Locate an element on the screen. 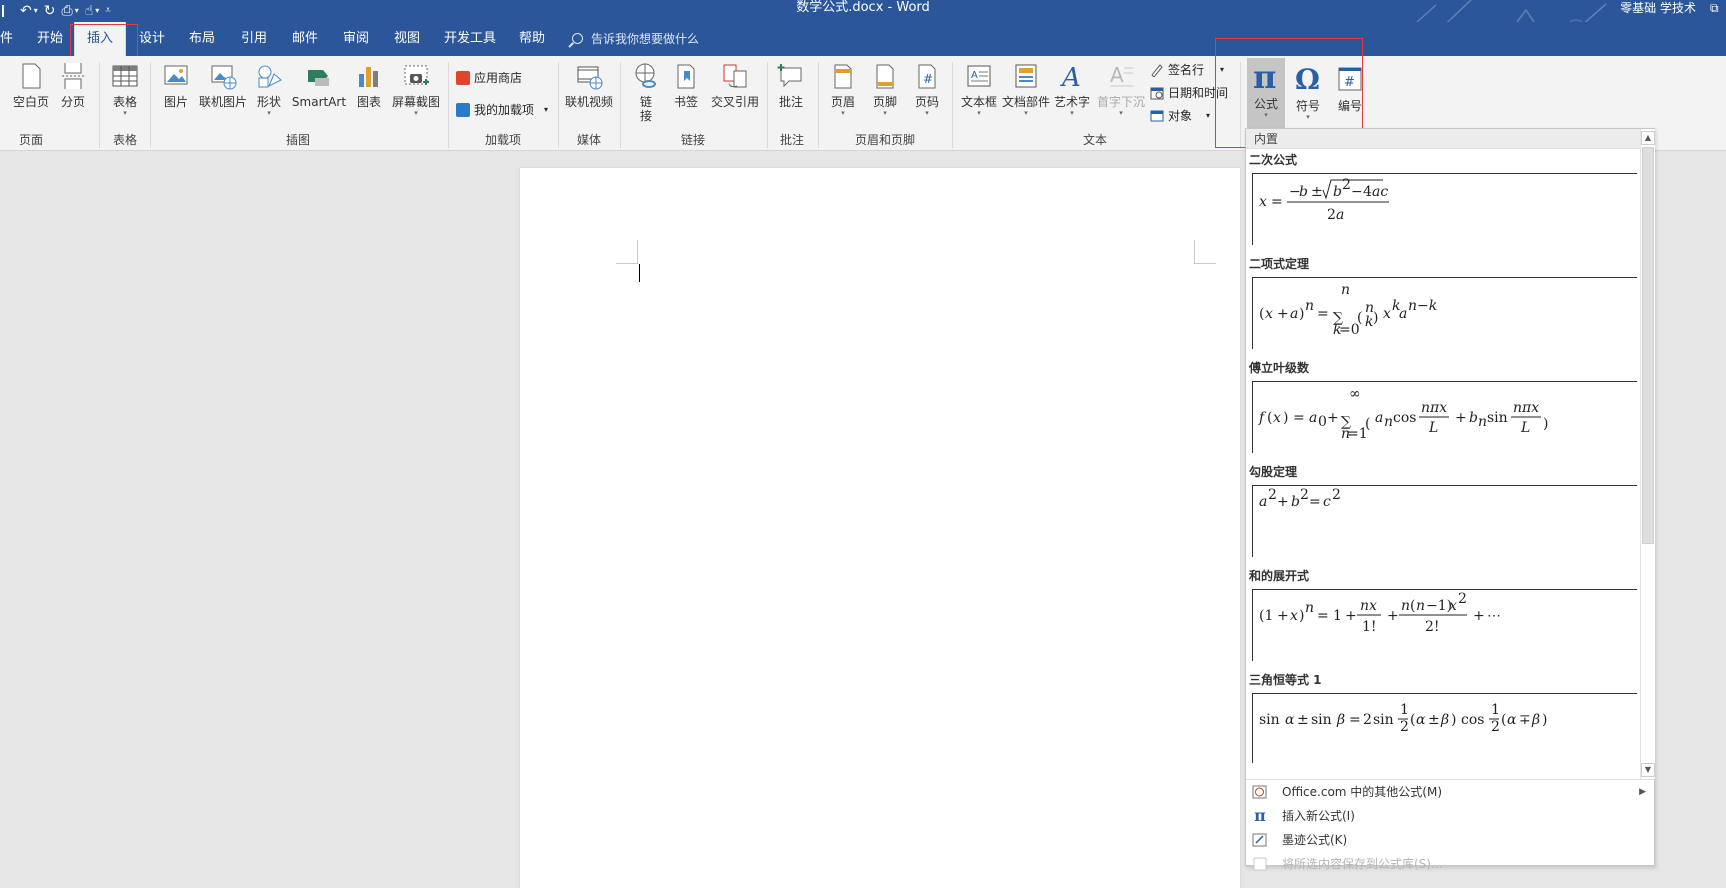  more-equations-office-item: Office.com 中的其他公式(M) ▶ is located at coordinates (1450, 792).